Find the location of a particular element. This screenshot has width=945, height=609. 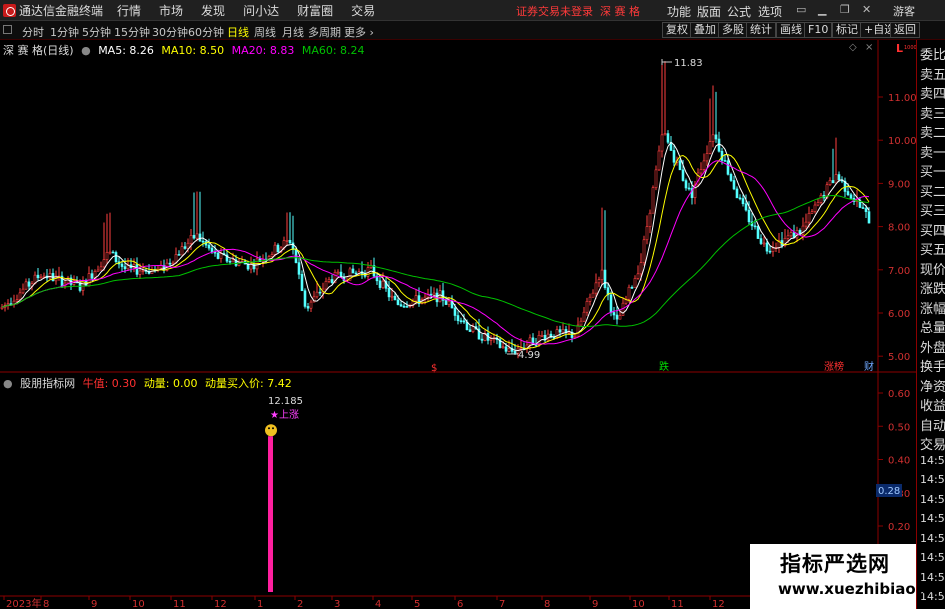

f10-button: F10 is located at coordinates (818, 30).